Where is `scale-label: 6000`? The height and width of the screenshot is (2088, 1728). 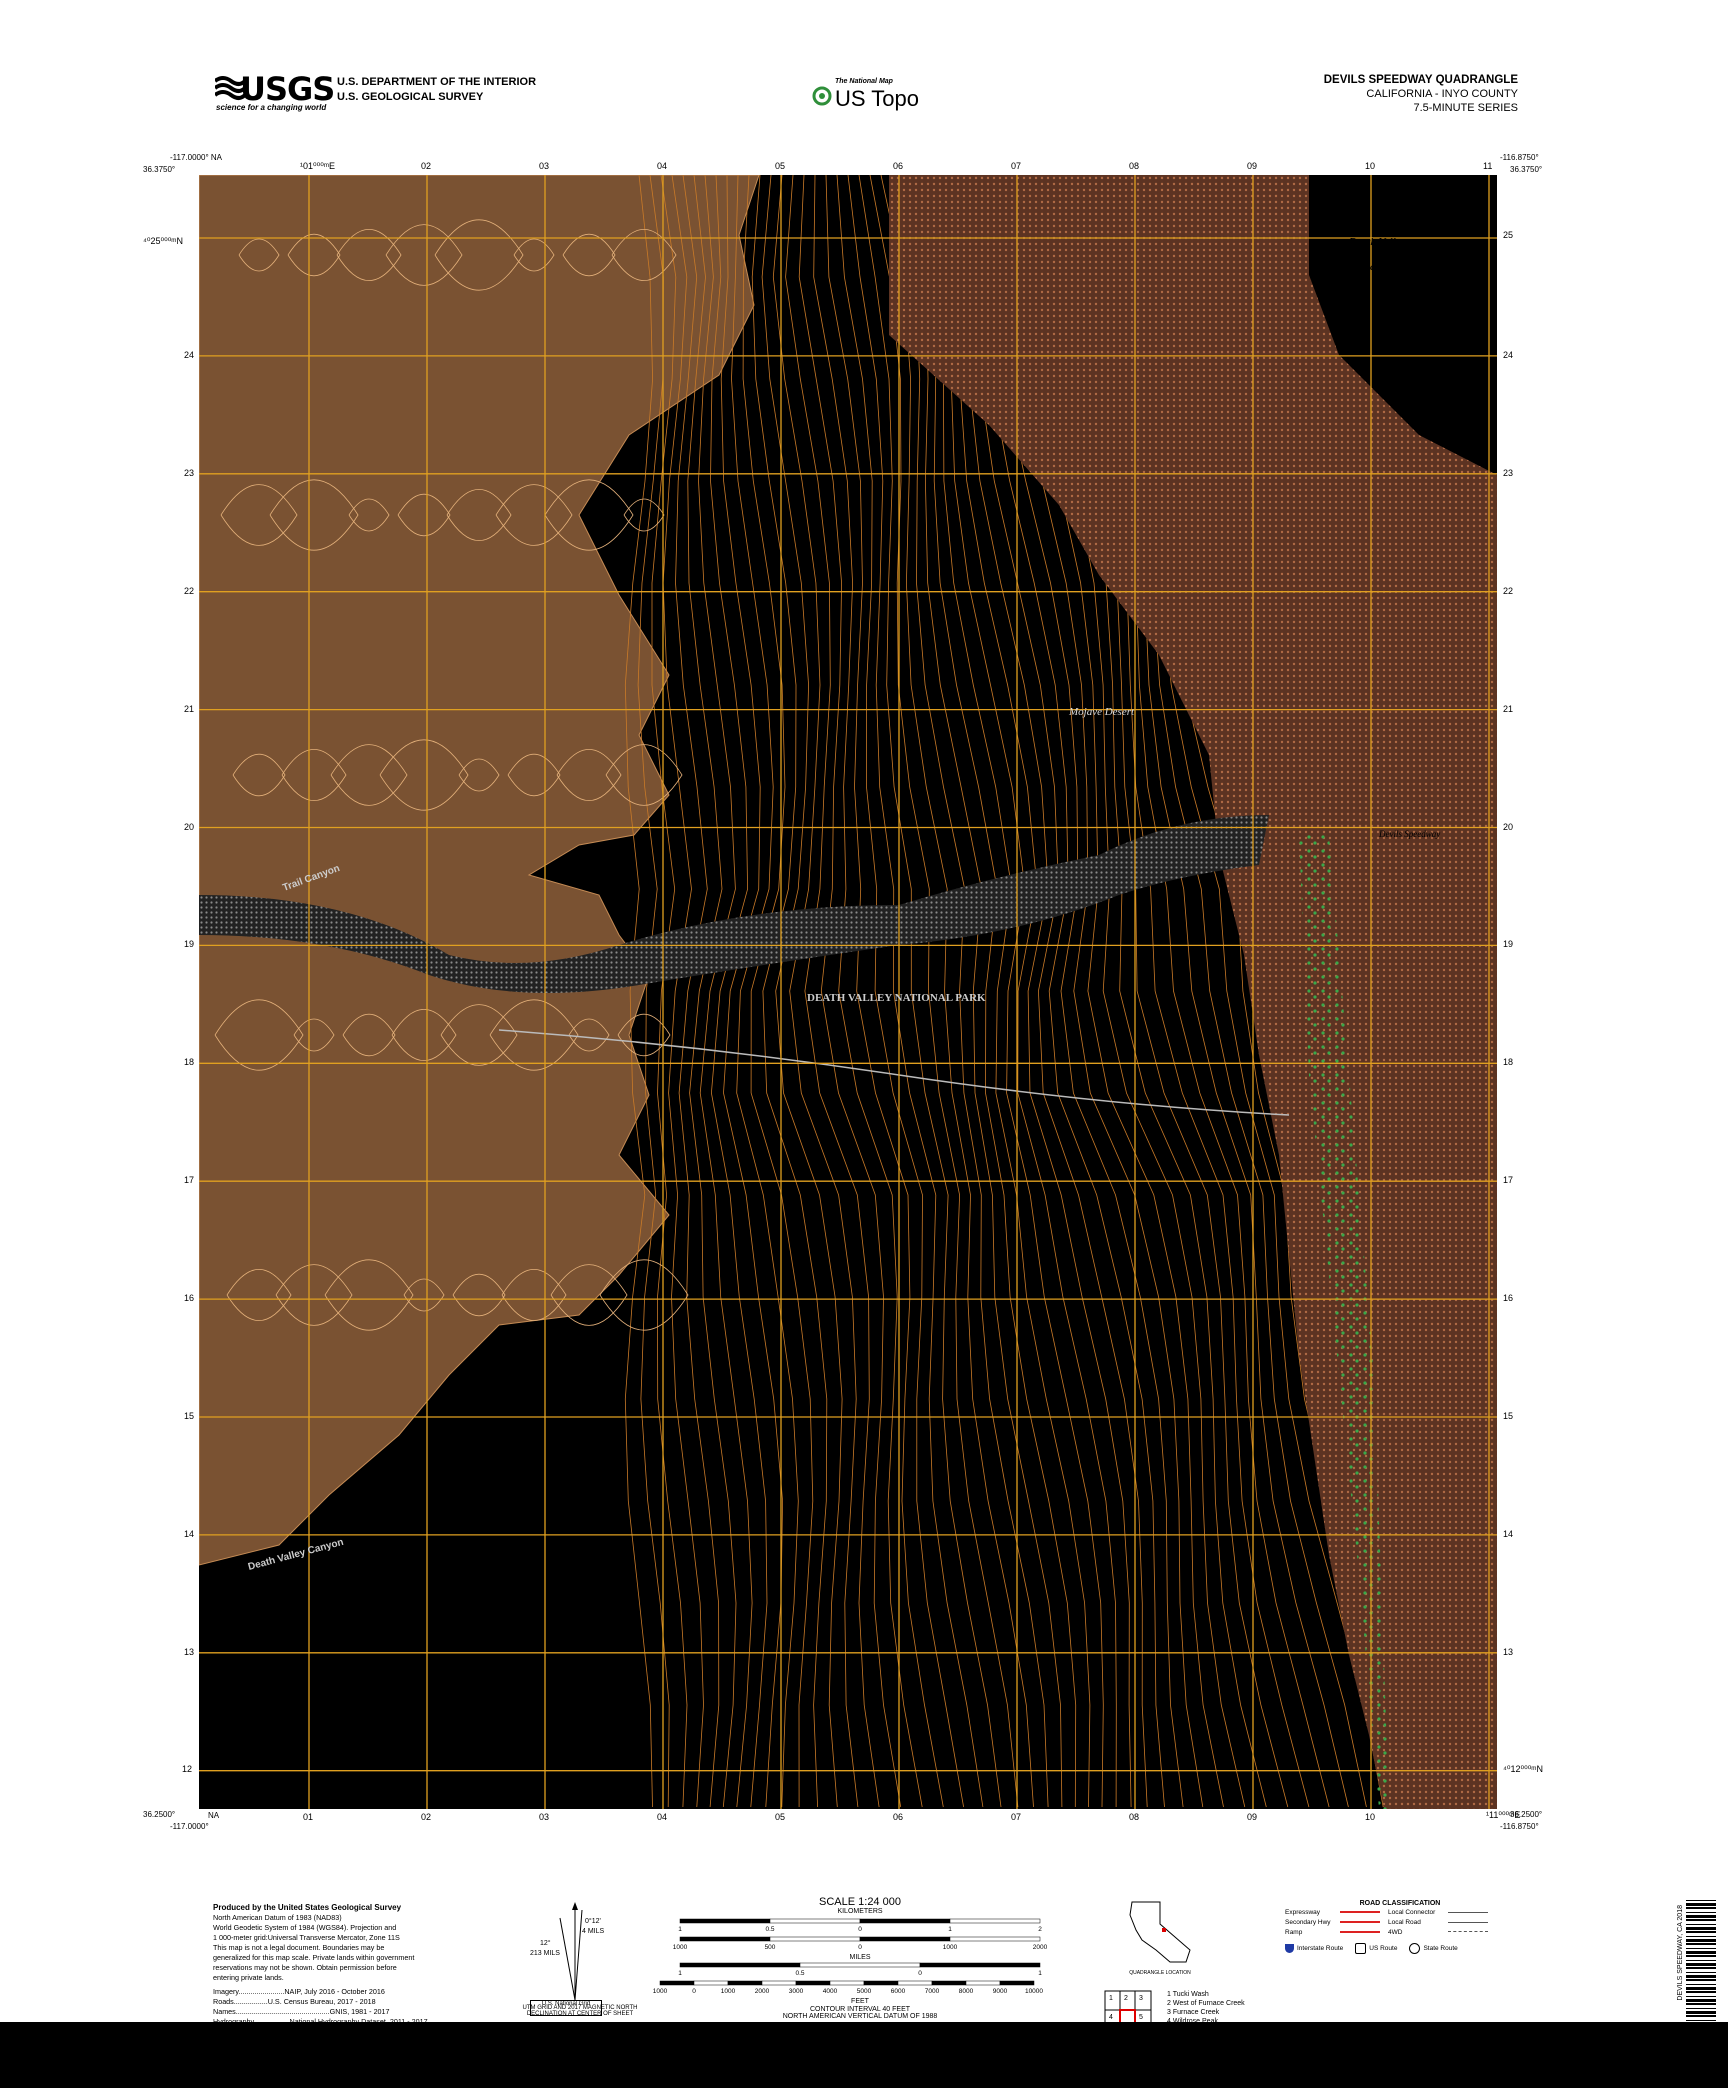 scale-label: 6000 is located at coordinates (898, 1991).